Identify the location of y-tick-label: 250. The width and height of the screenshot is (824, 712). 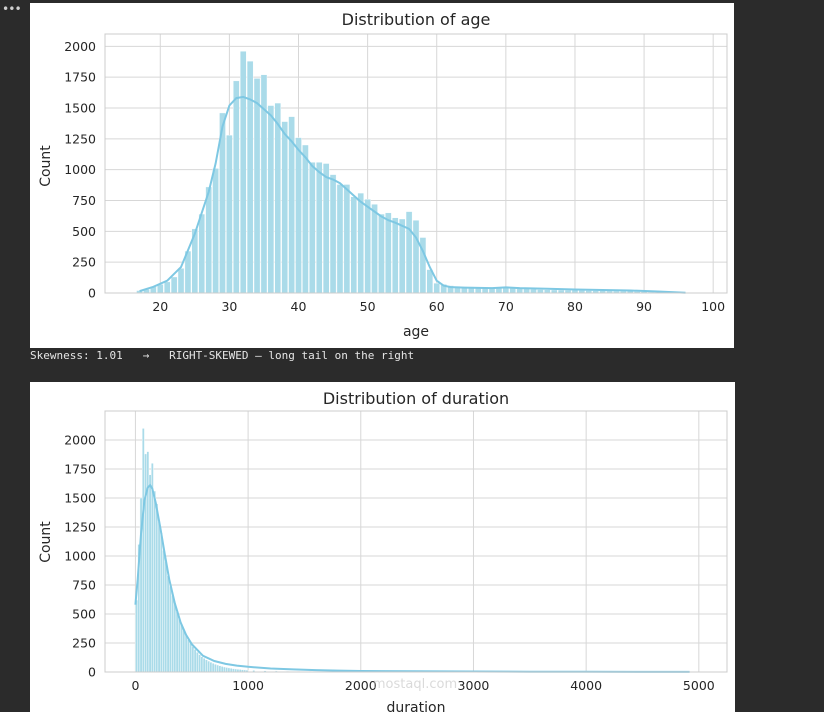
(84, 262).